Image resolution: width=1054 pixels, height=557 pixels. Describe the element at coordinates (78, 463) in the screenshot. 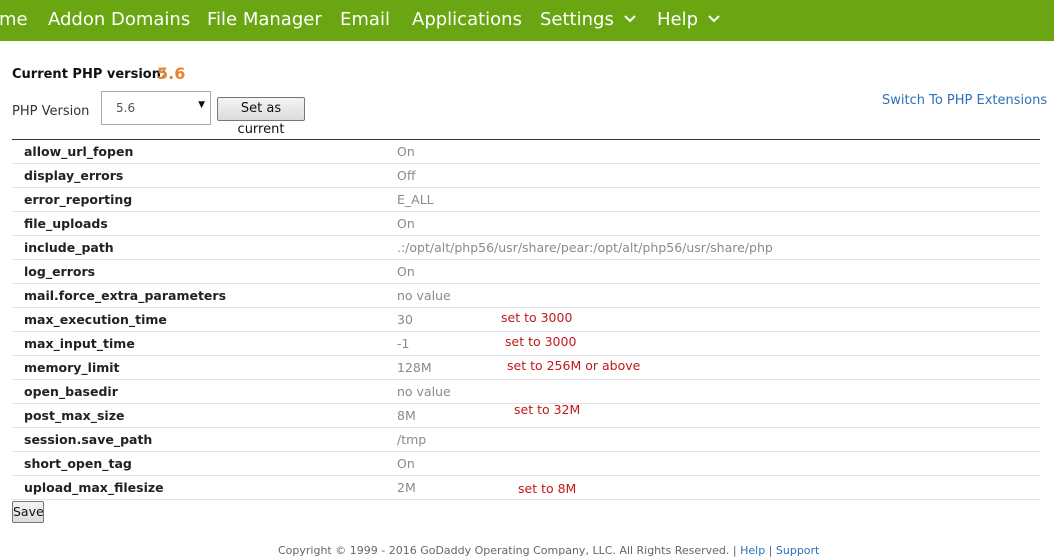

I see `setting-name: short_open_tag` at that location.